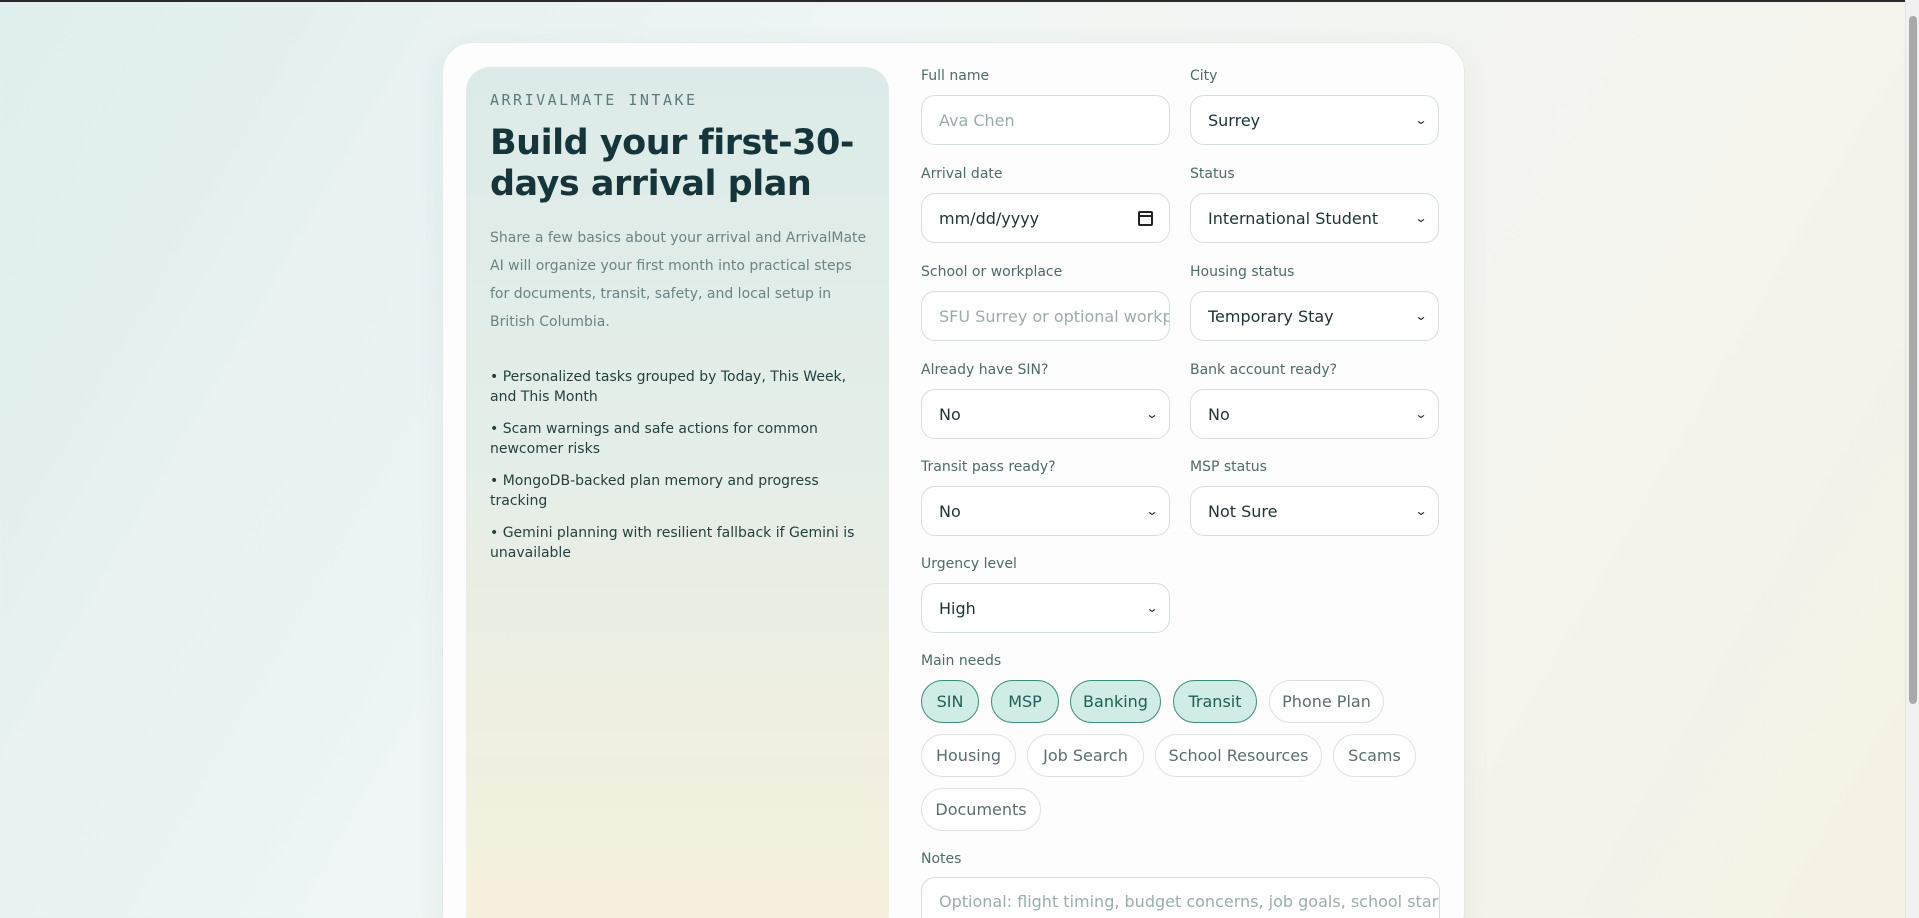  I want to click on housing-select: Temporary Stay ⌄, so click(1314, 316).